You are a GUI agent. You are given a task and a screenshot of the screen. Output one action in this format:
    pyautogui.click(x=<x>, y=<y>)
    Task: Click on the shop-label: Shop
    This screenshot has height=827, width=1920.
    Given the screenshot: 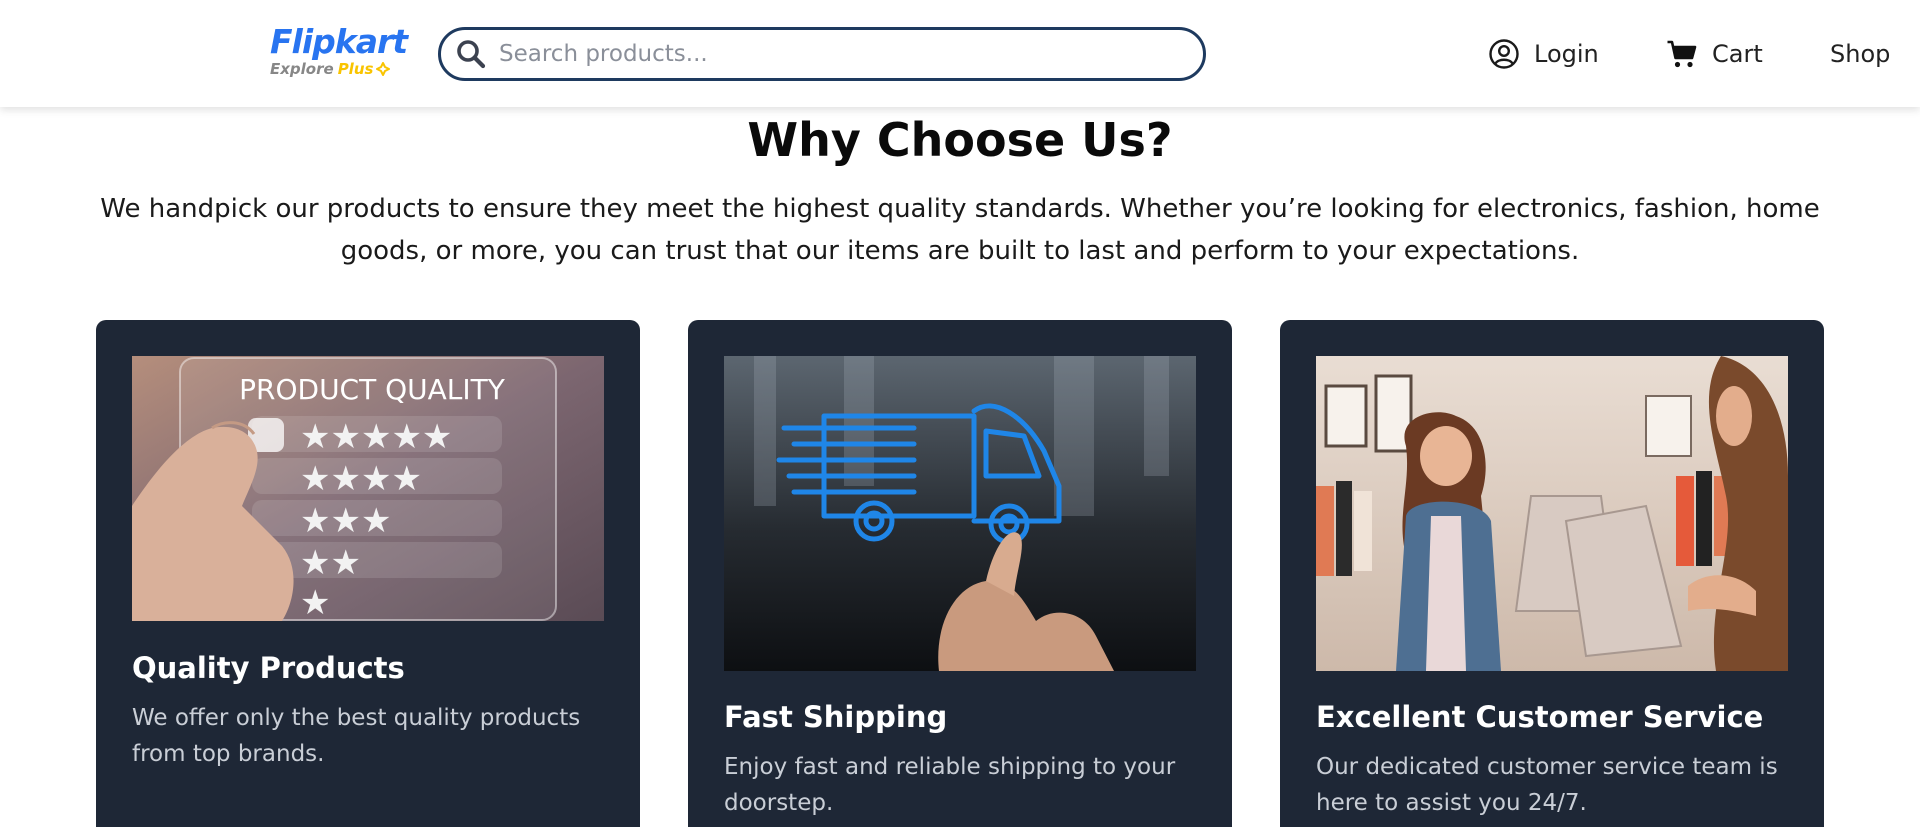 What is the action you would take?
    pyautogui.click(x=1860, y=54)
    